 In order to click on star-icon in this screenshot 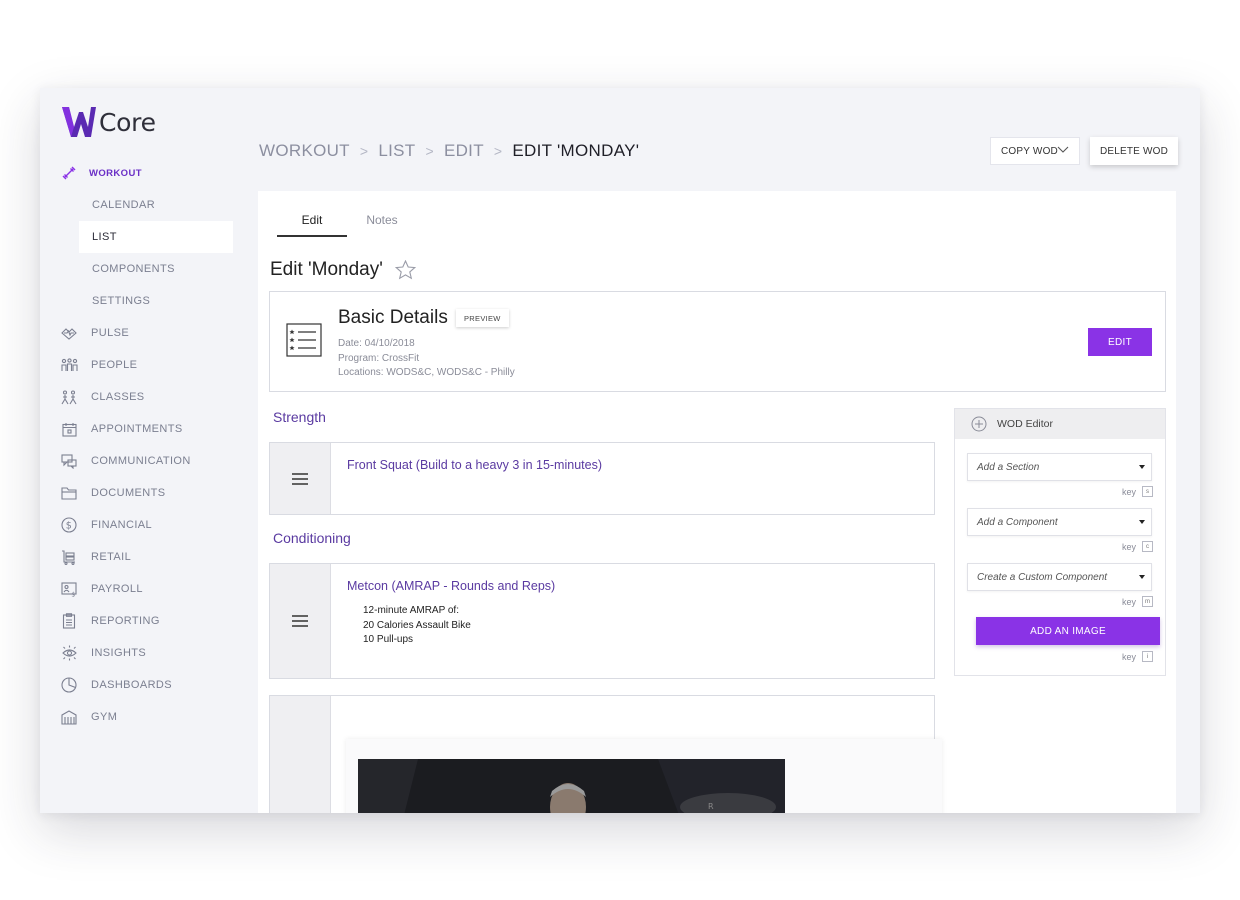, I will do `click(405, 270)`.